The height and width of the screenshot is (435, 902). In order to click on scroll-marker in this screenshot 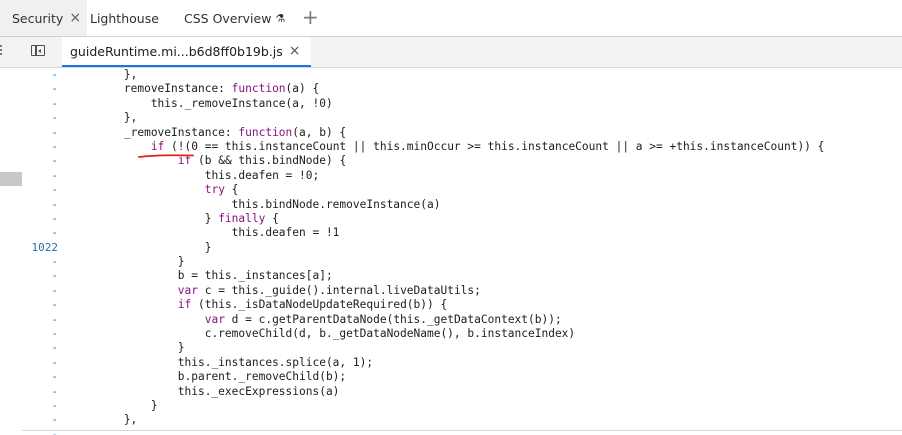, I will do `click(11, 179)`.